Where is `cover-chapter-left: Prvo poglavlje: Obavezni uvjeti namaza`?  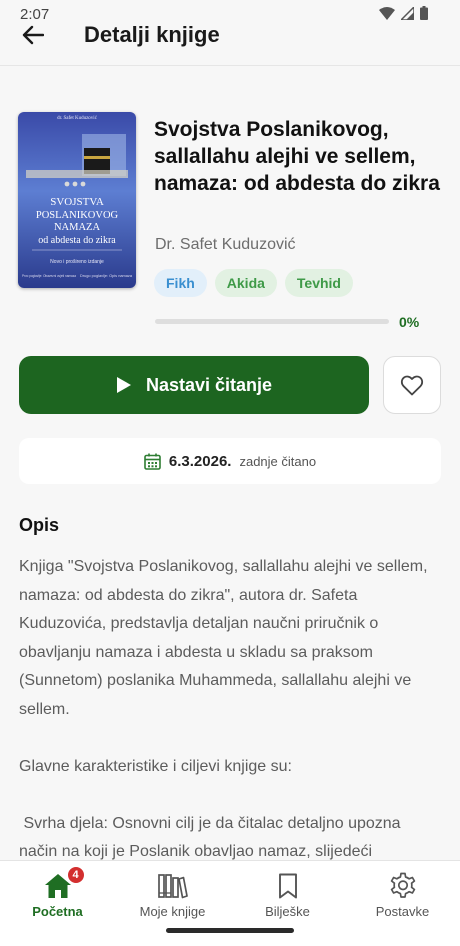 cover-chapter-left: Prvo poglavlje: Obavezni uvjeti namaza is located at coordinates (49, 276).